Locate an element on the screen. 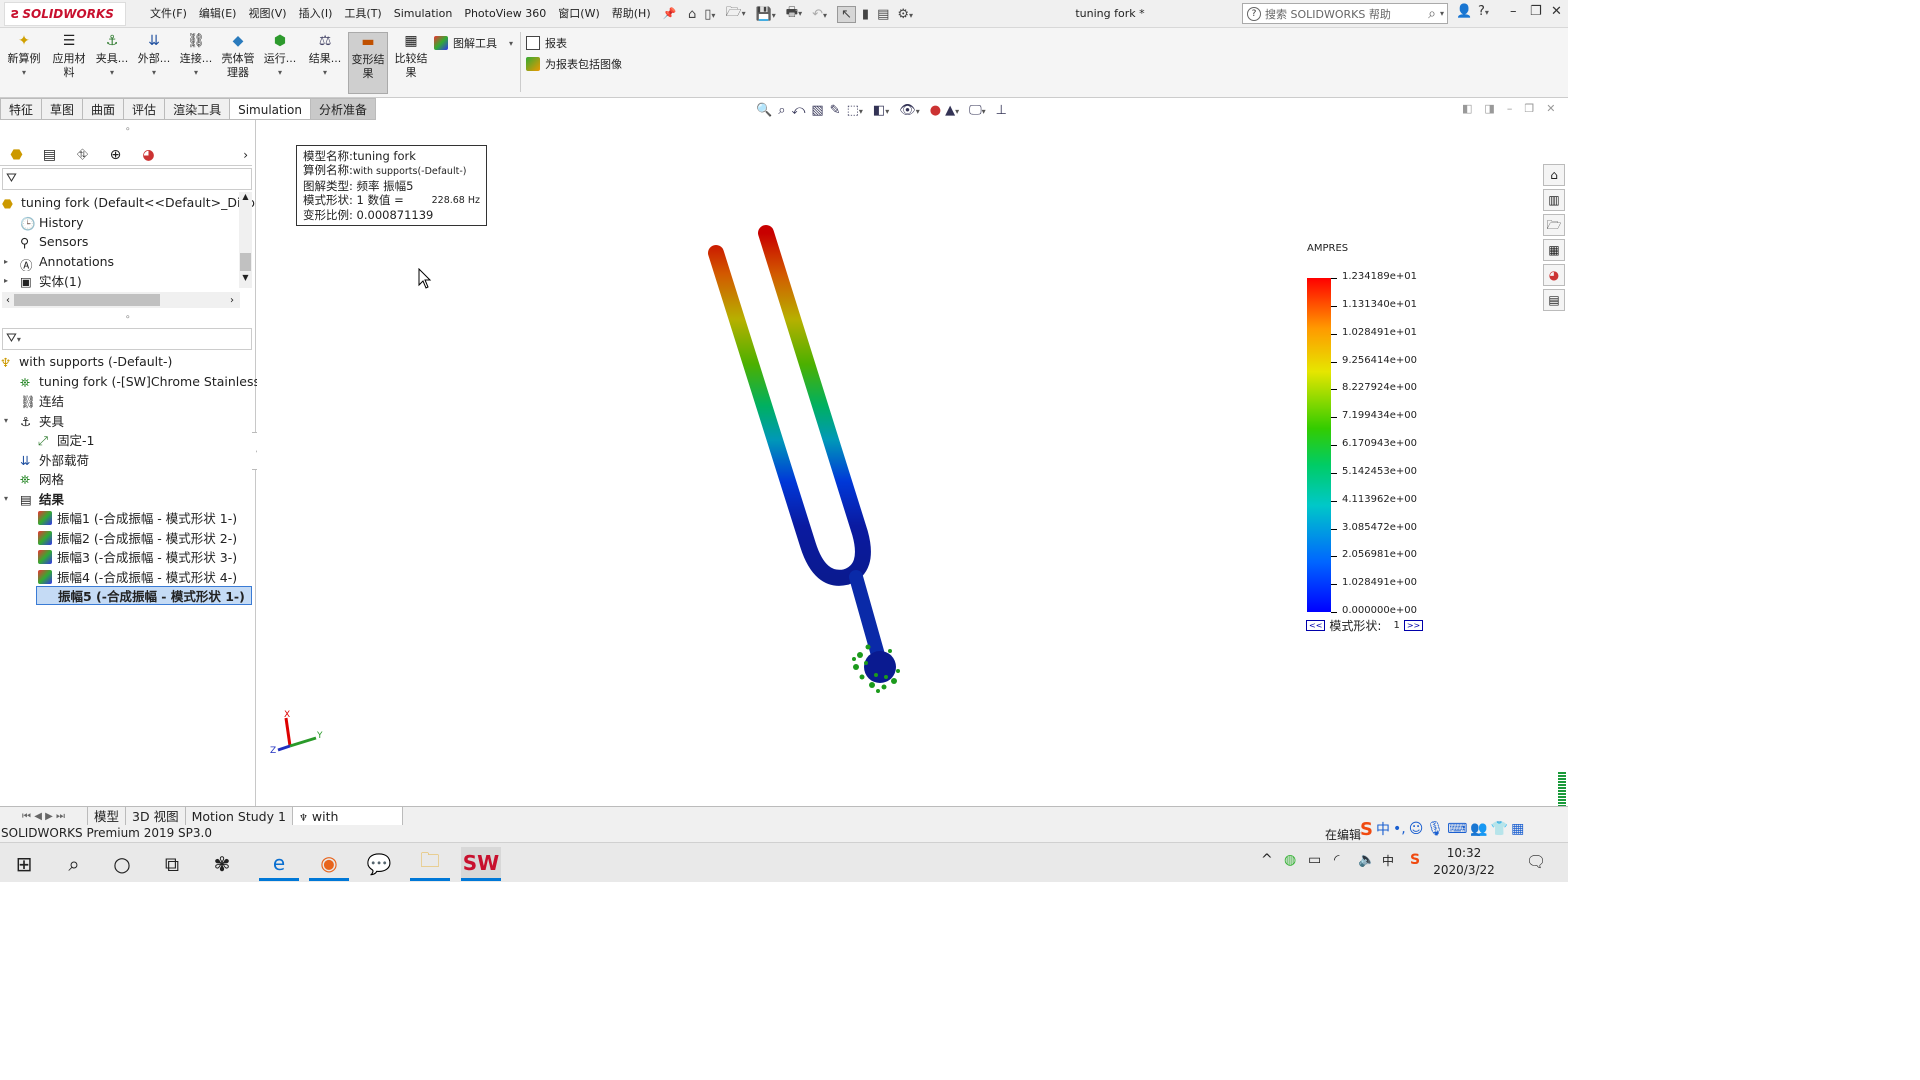  viewport-prev-icon: ◧ is located at coordinates (1467, 108).